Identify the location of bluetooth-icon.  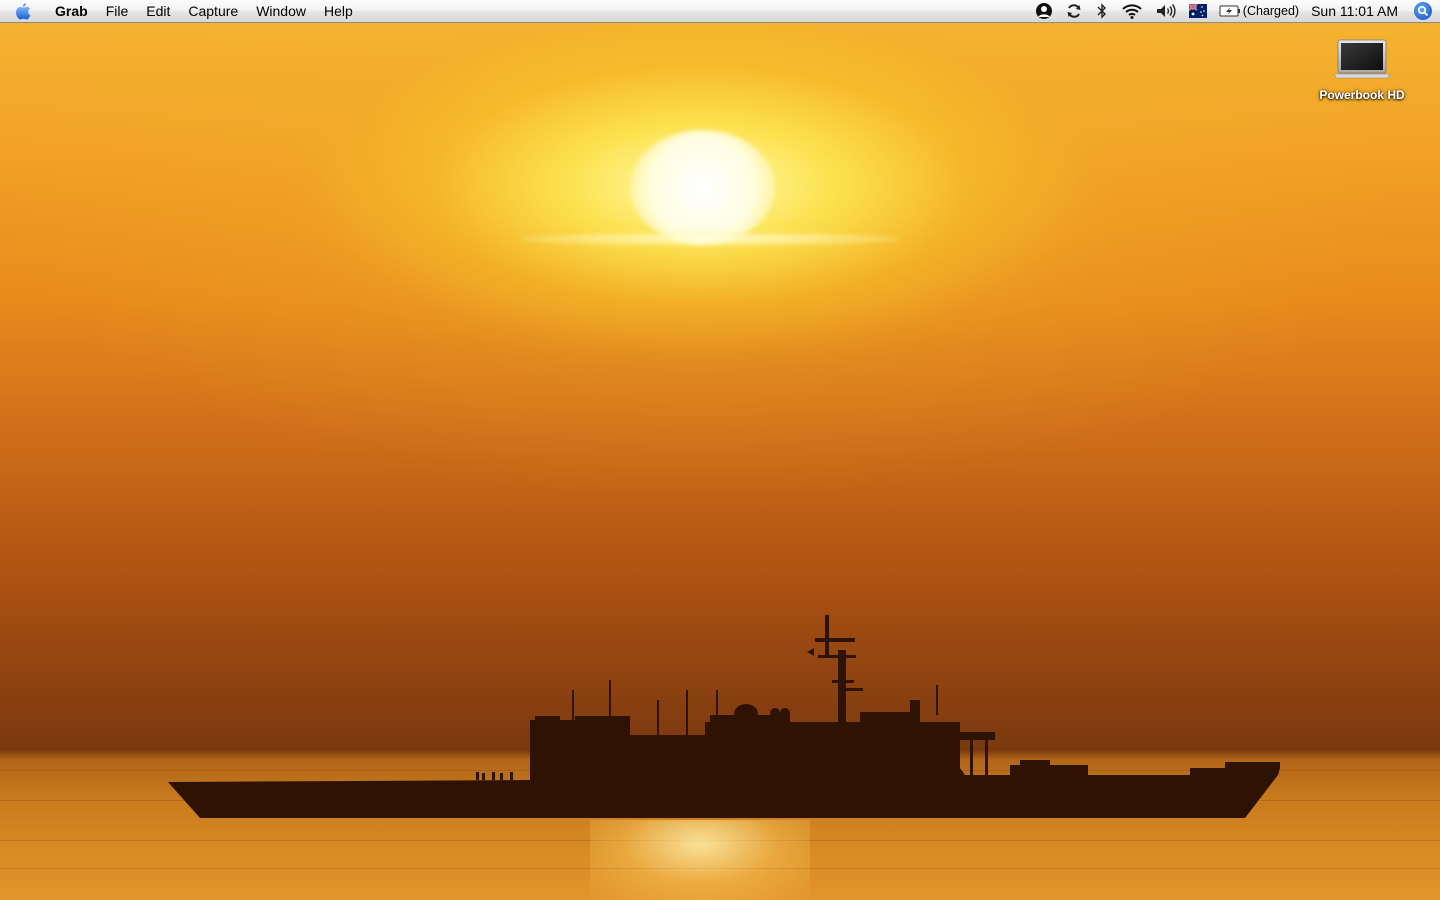
(1101, 11).